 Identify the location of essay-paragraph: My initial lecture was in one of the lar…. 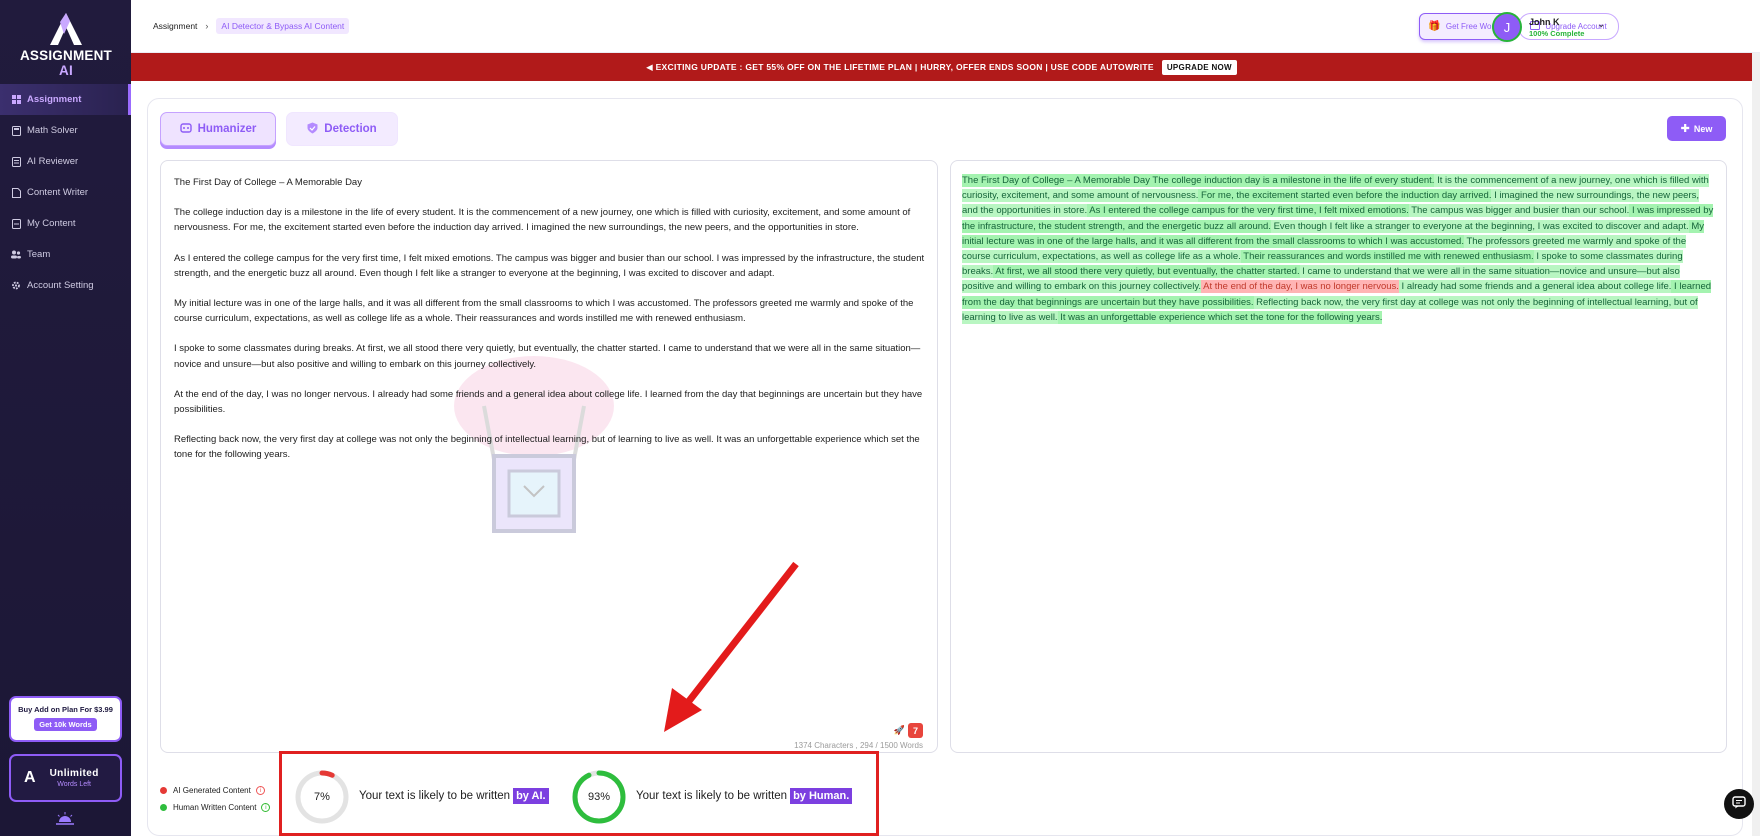
(544, 311).